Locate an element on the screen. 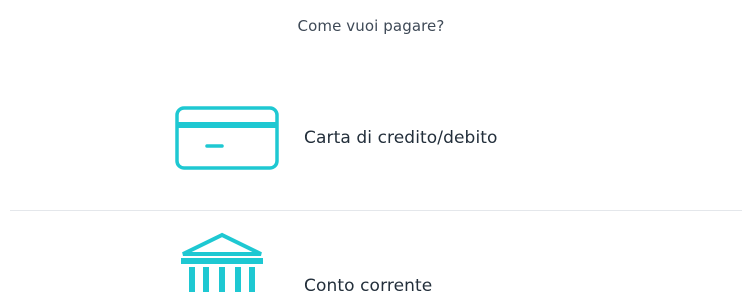  credit-card-icon is located at coordinates (227, 138).